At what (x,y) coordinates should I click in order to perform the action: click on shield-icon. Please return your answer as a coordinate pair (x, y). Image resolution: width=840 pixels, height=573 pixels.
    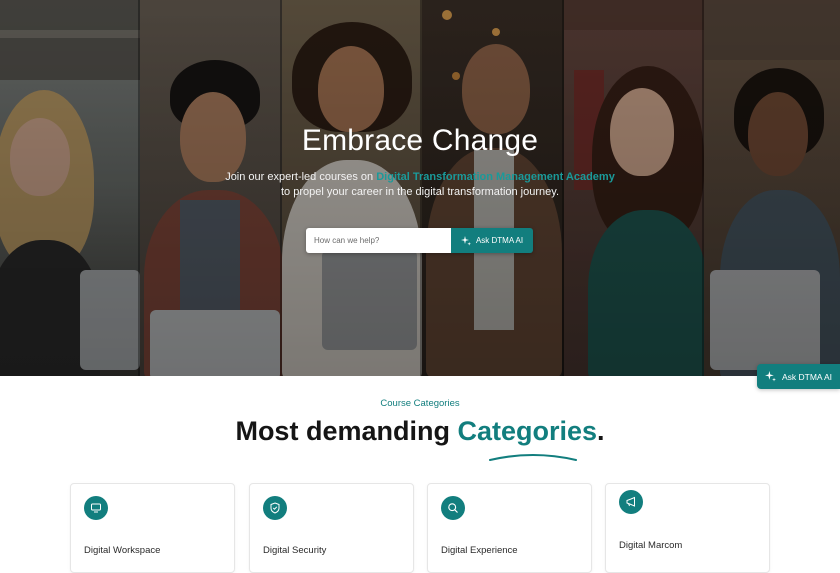
    Looking at the image, I should click on (275, 508).